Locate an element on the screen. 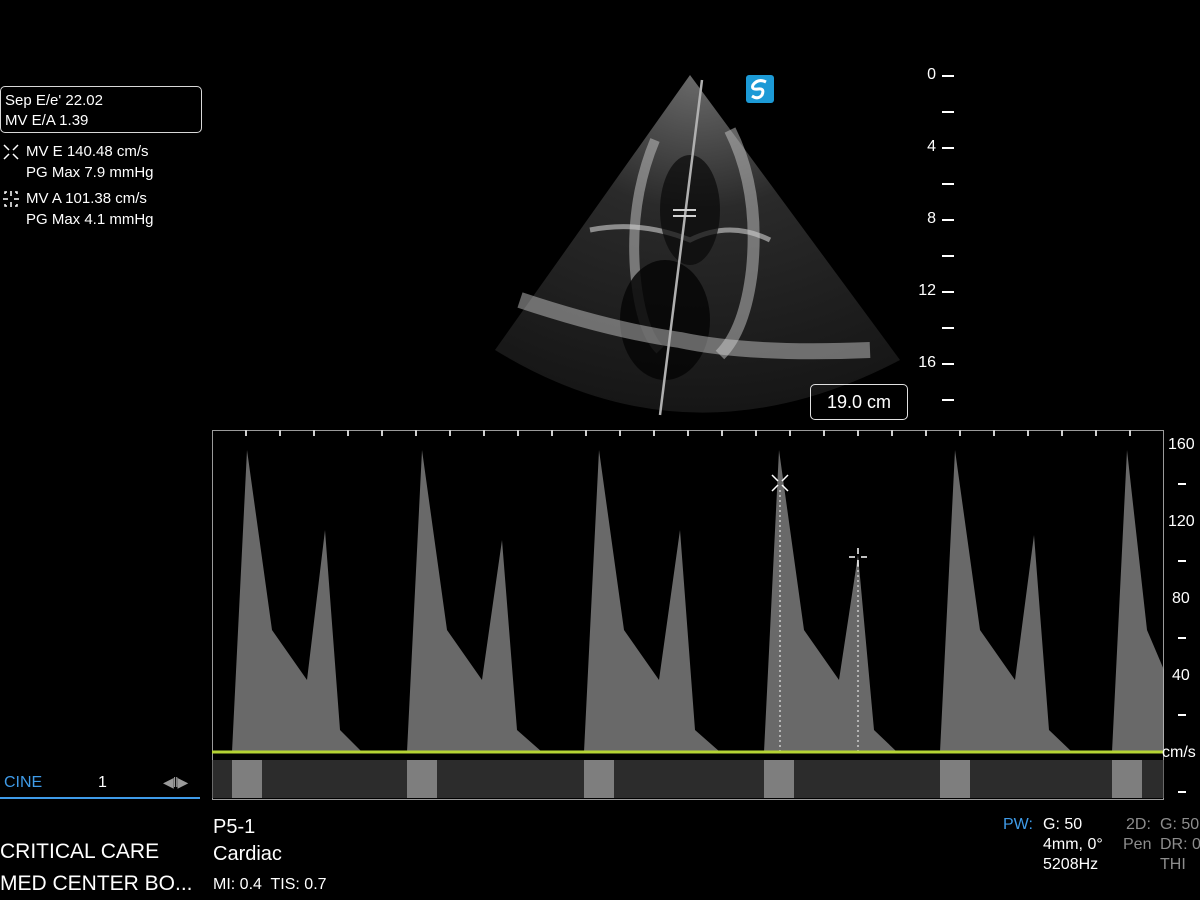  depth-label-16: 16 is located at coordinates (927, 362).